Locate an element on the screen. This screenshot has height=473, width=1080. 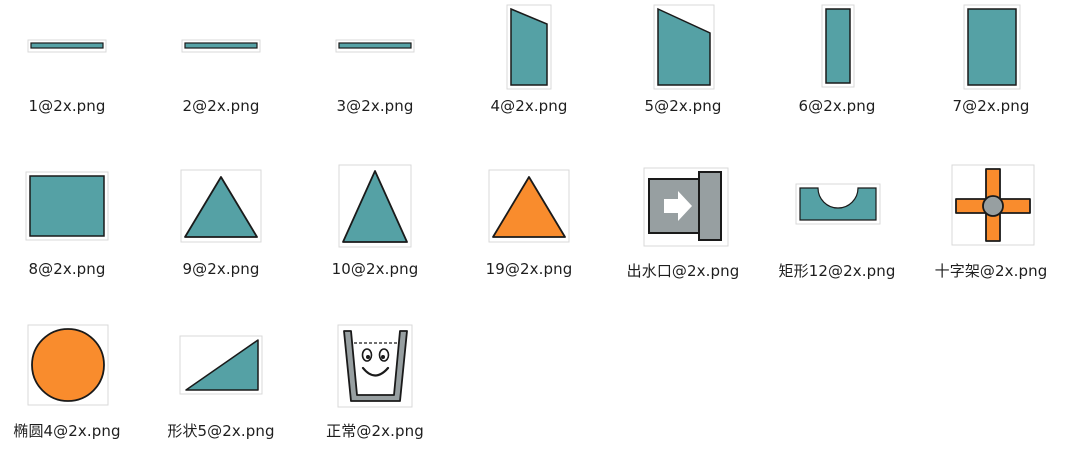
file-item-8: 8@2x.png is located at coordinates (71, 238).